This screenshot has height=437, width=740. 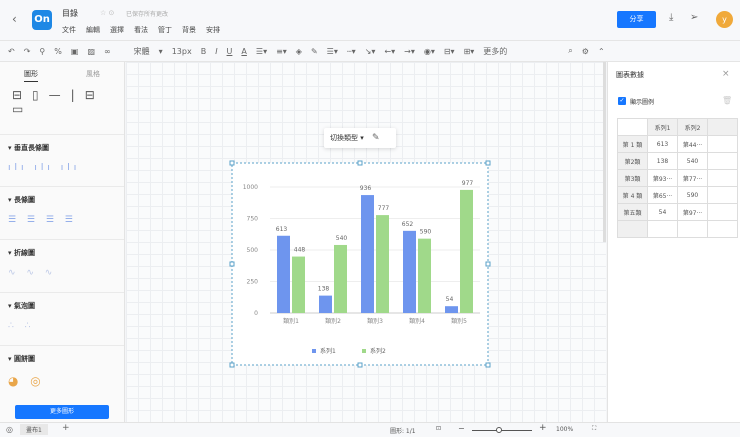 I want to click on table-cell: 第3類, so click(x=632, y=178).